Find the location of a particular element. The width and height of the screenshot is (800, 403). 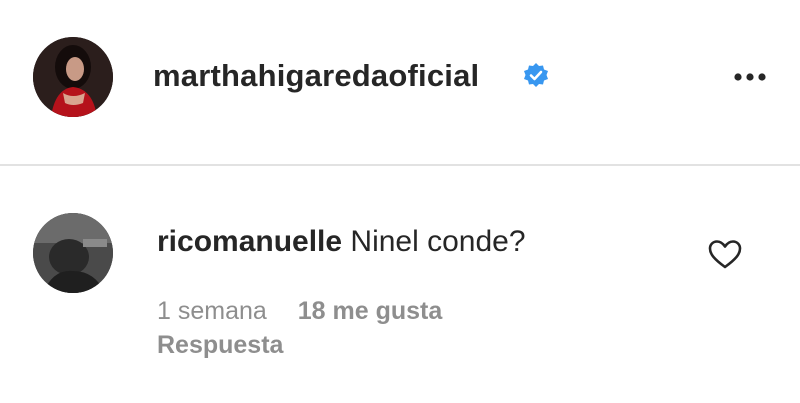

comment-content: ricomanuelle Ninel conde? is located at coordinates (341, 242).